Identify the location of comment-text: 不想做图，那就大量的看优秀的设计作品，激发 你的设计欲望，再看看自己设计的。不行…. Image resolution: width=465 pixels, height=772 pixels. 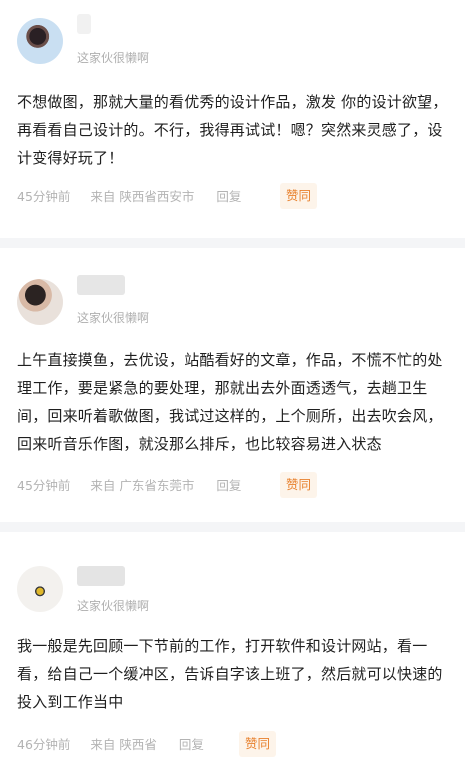
(232, 130).